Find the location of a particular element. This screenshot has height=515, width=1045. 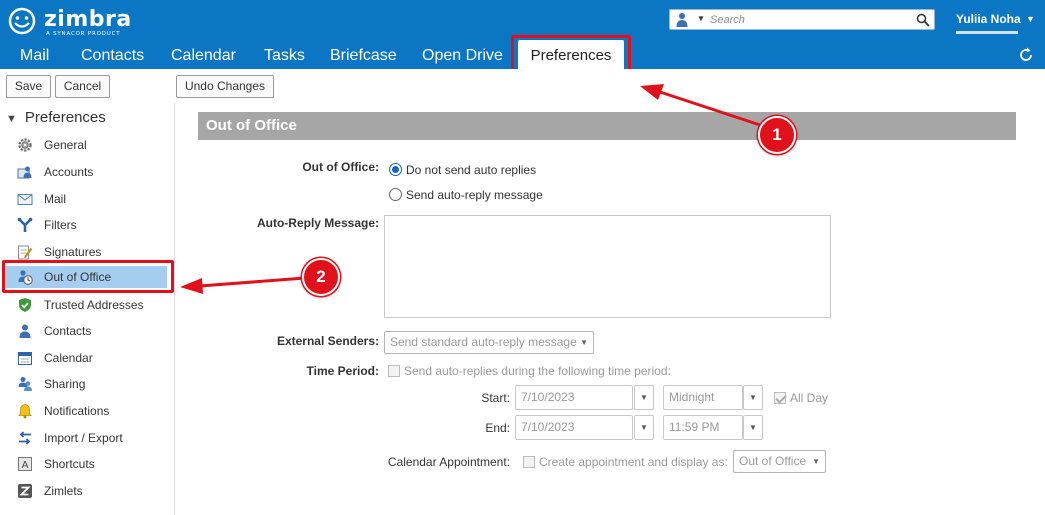

tab-tasks: Tasks is located at coordinates (284, 56).